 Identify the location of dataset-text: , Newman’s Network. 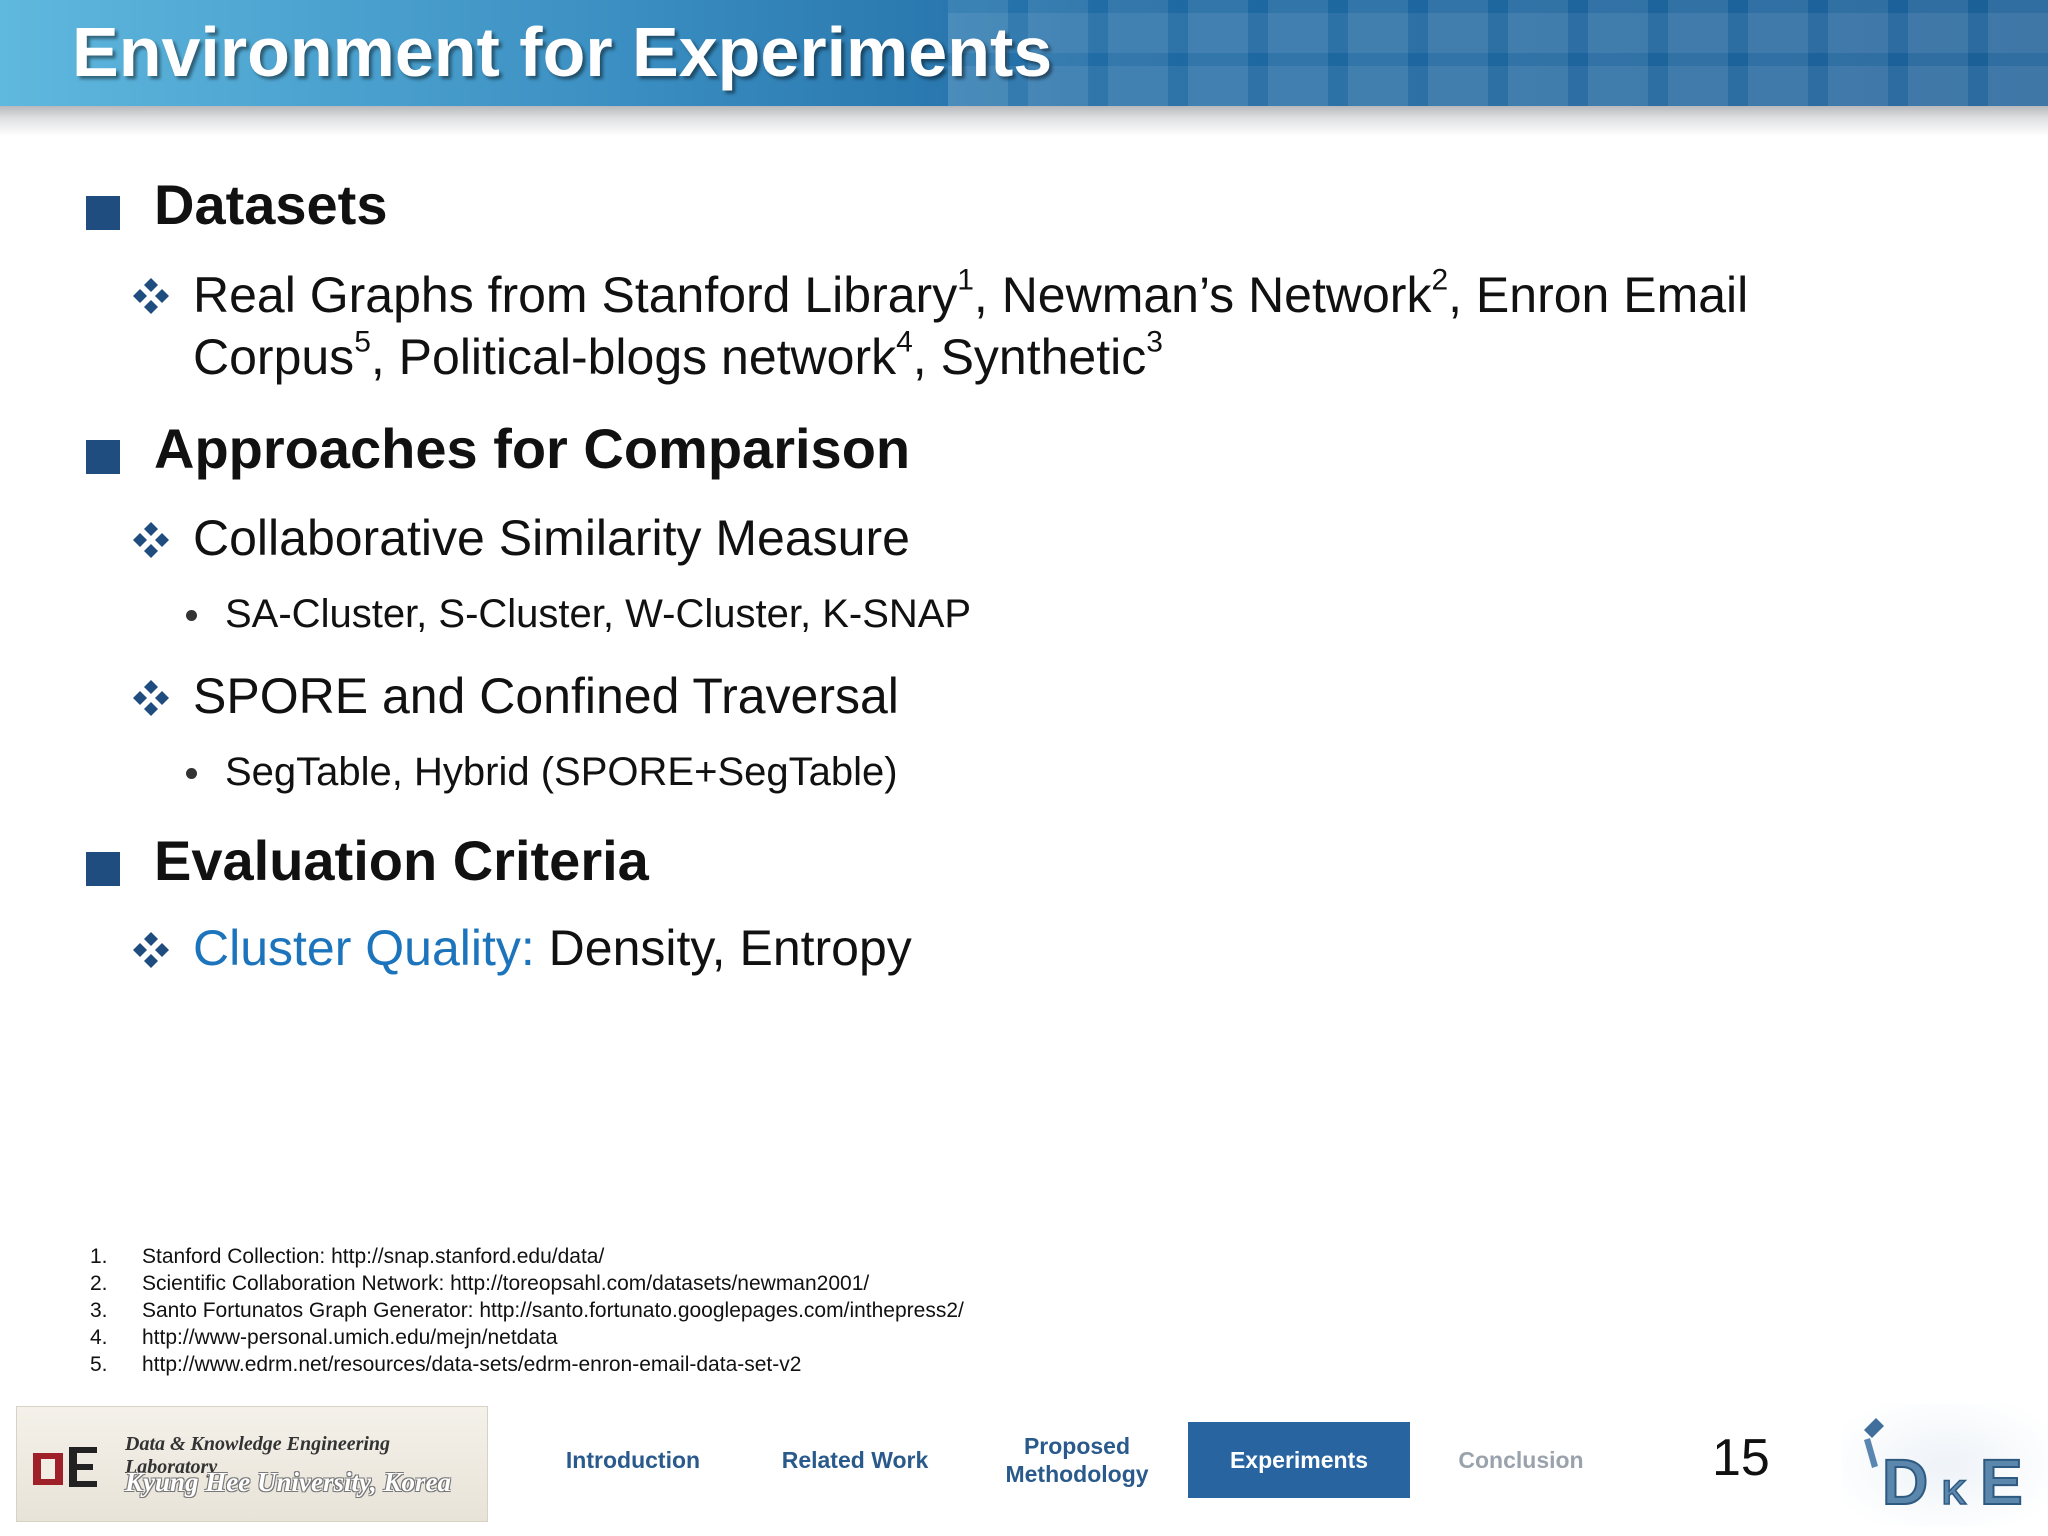
(1202, 295).